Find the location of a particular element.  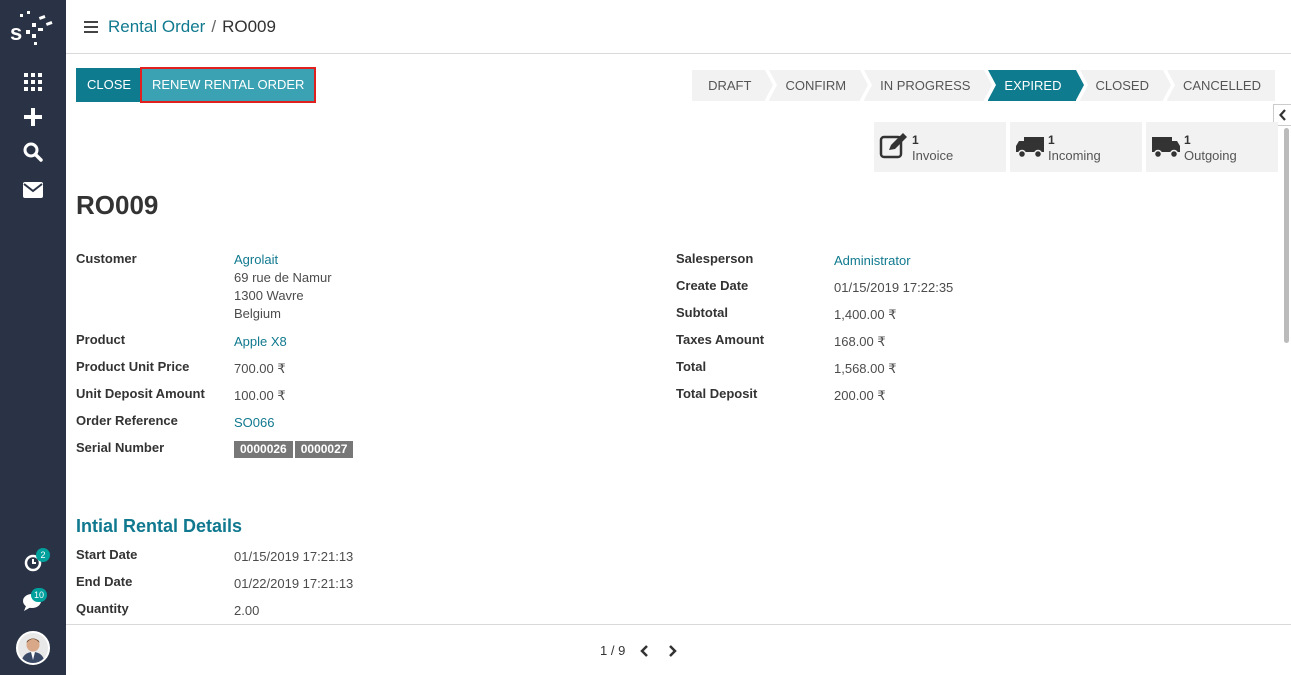

edit-icon is located at coordinates (894, 146).